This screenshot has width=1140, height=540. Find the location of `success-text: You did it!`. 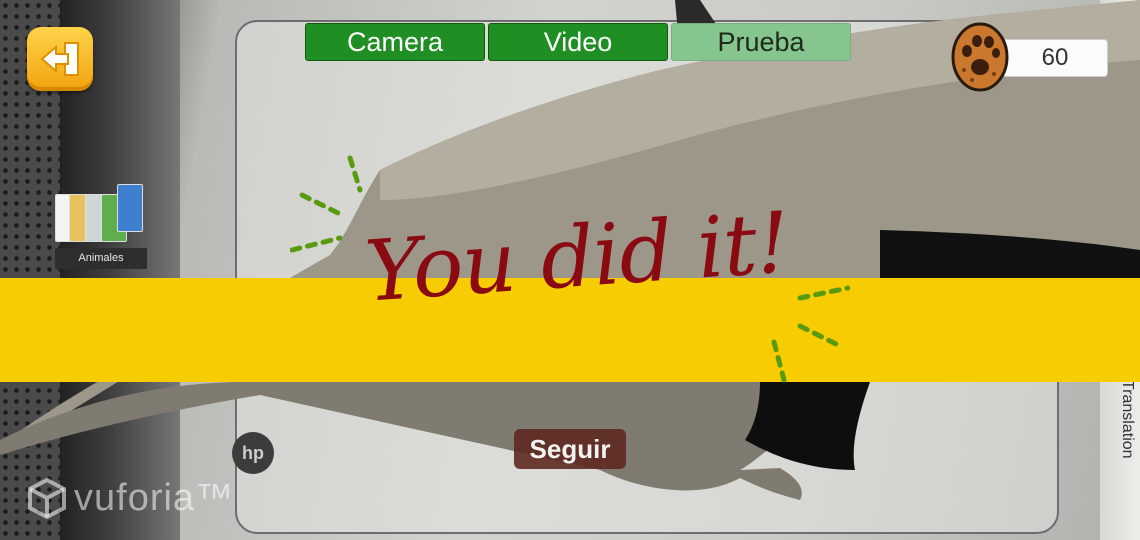

success-text: You did it! is located at coordinates (577, 257).